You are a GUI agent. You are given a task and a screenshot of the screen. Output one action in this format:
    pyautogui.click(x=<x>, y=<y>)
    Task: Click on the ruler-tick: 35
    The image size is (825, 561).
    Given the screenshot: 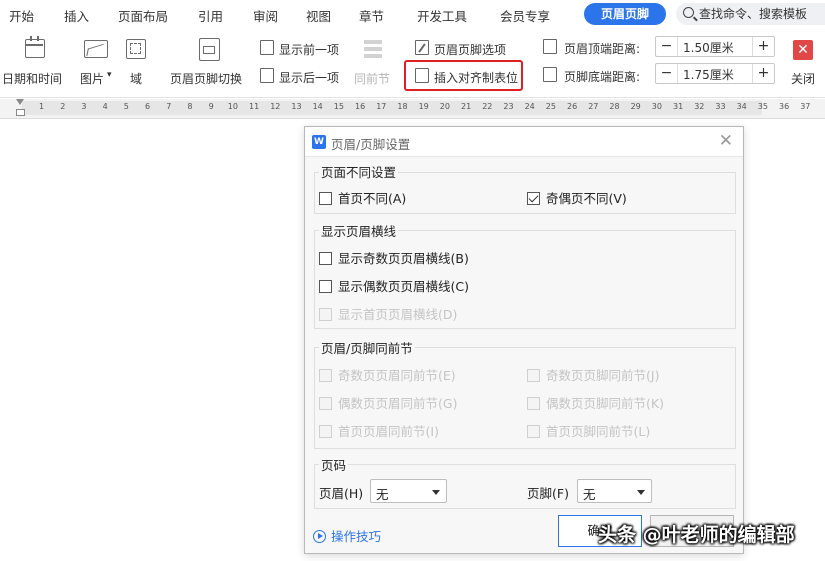 What is the action you would take?
    pyautogui.click(x=762, y=106)
    